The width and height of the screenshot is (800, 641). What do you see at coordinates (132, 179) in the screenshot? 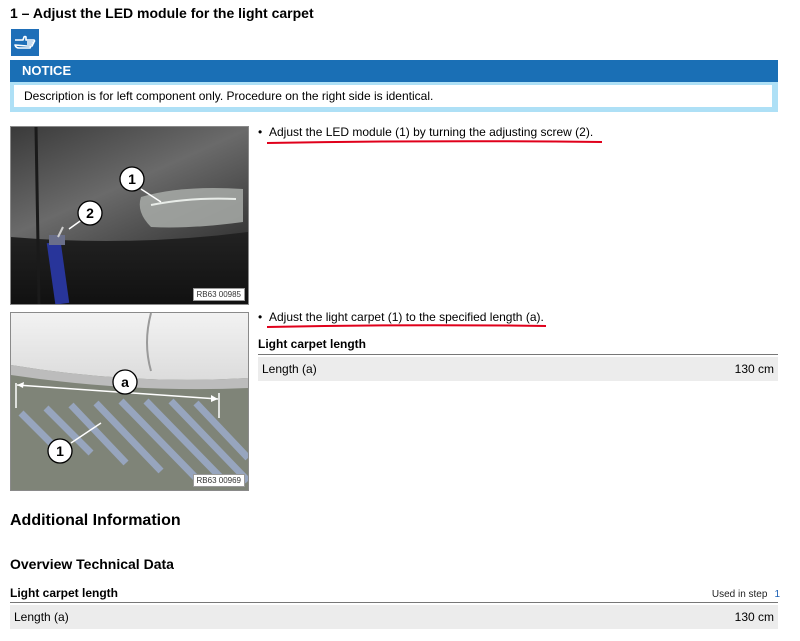
I see `callout-1: 1` at bounding box center [132, 179].